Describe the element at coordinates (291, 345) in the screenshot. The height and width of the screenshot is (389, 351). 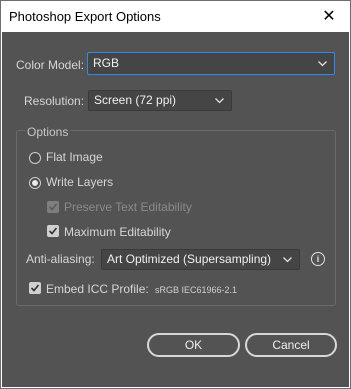
I see `cancel-button: Cancel` at that location.